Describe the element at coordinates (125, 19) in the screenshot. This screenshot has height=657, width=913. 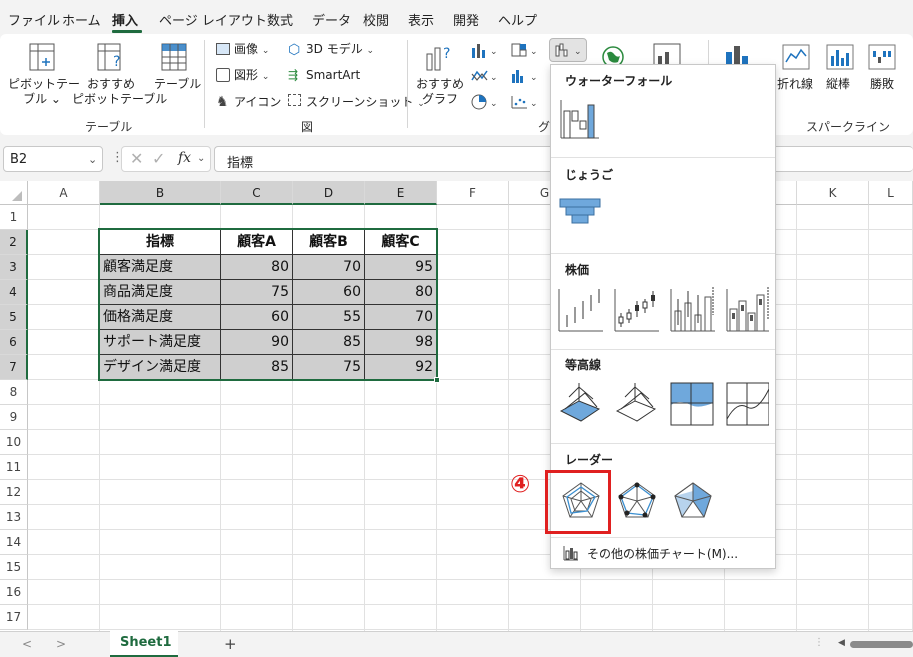
I see `menu-insert: 挿入` at that location.